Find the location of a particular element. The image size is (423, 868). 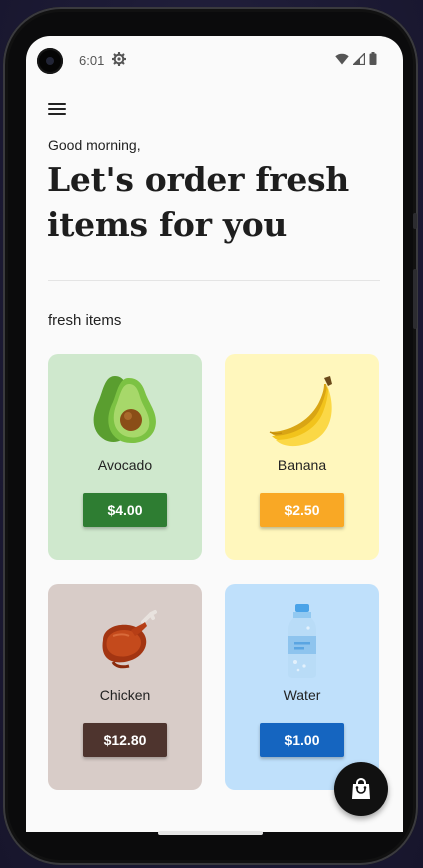

shopping-bag-icon is located at coordinates (361, 788).